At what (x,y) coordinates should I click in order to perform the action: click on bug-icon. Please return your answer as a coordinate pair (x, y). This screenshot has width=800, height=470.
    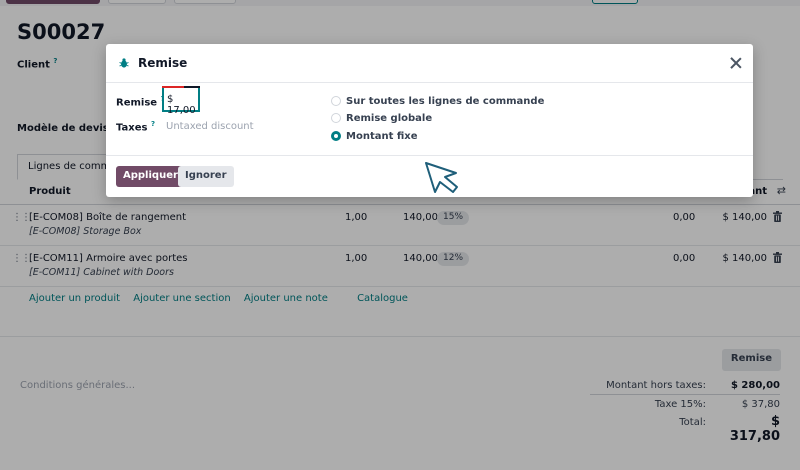
    Looking at the image, I should click on (124, 63).